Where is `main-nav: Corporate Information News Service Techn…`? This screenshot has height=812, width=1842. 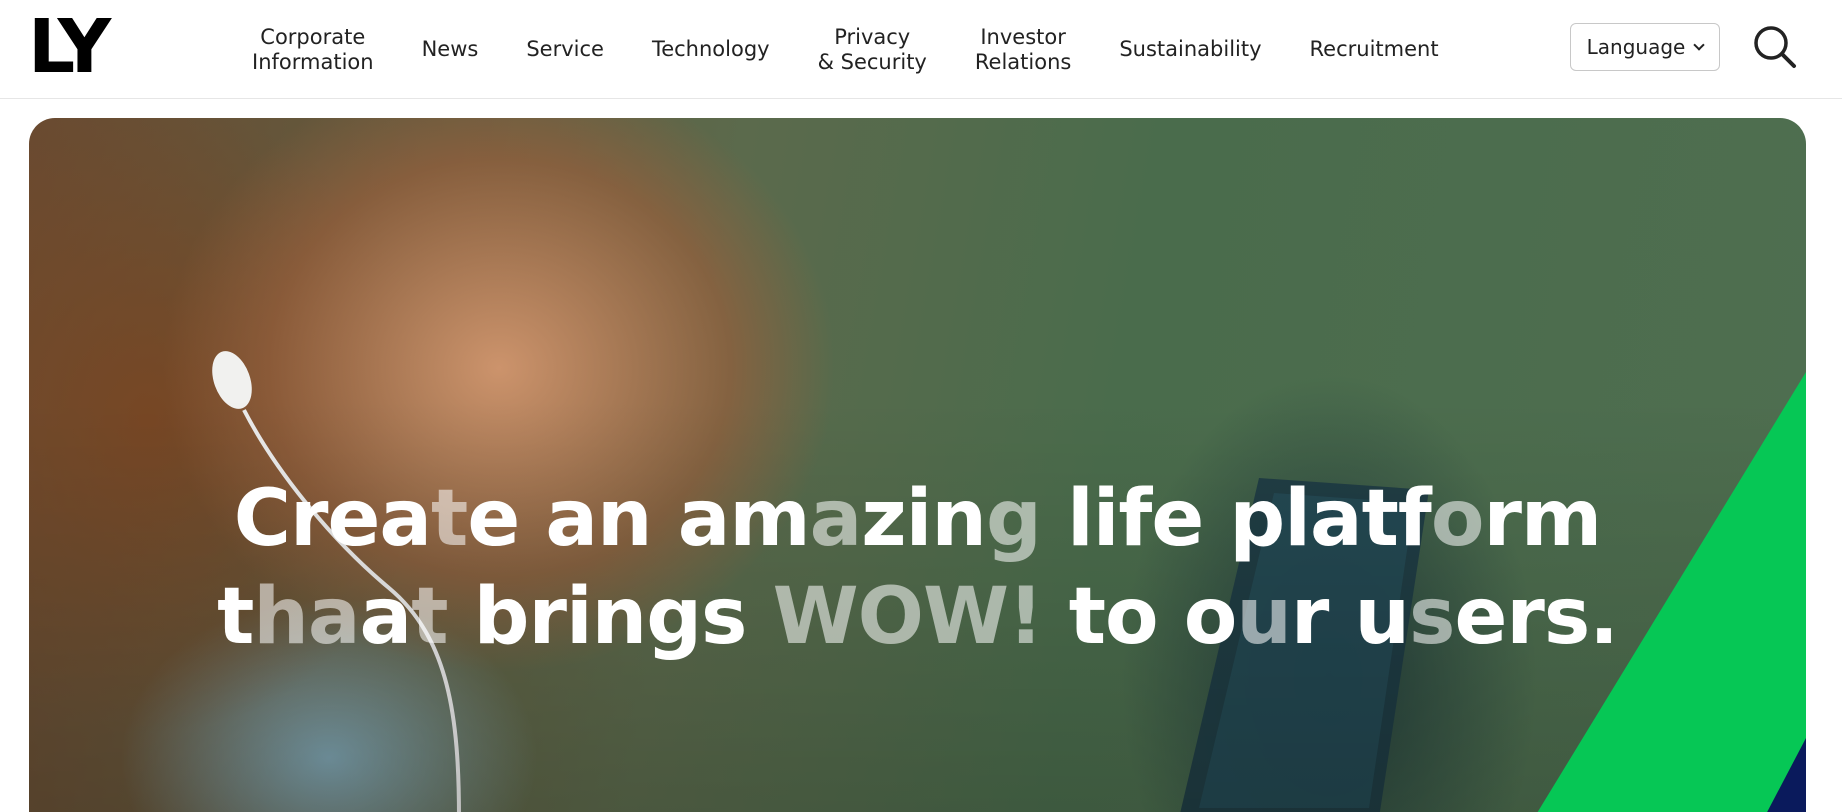
main-nav: Corporate Information News Service Techn… is located at coordinates (849, 49).